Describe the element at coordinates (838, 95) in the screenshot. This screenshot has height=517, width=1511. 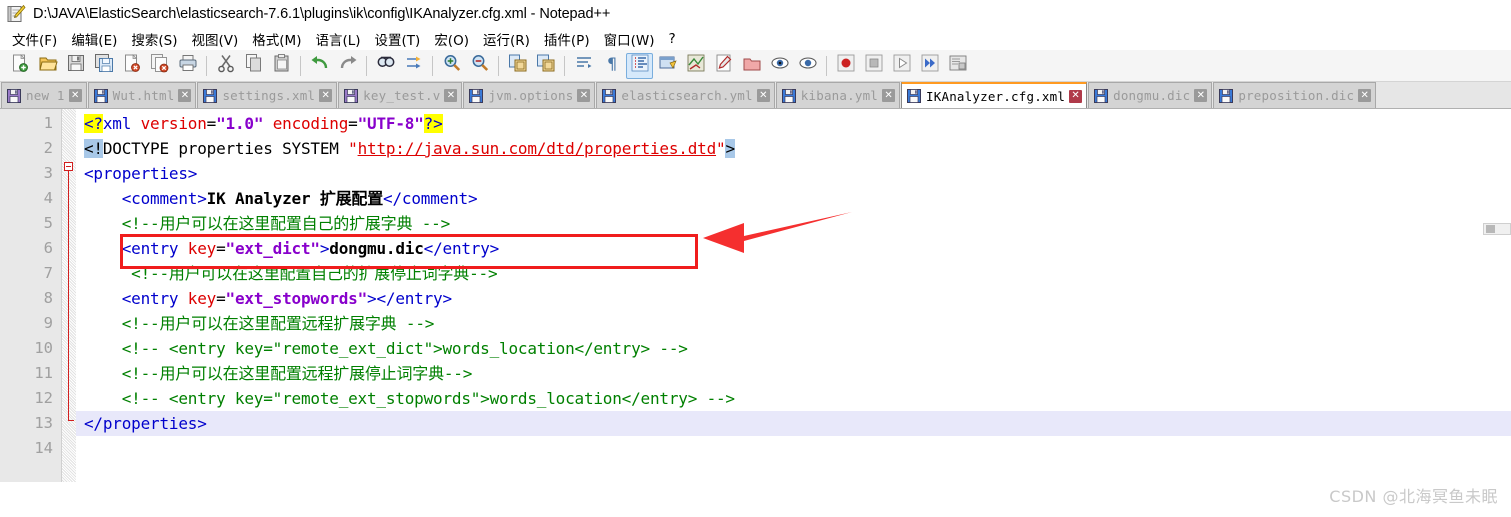
I see `tab-kibana-yml: kibana.yml ✕` at that location.